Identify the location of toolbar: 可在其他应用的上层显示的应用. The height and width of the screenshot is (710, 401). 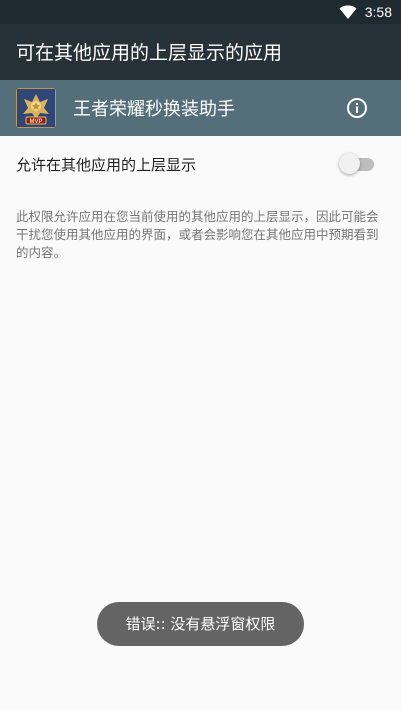
(200, 52).